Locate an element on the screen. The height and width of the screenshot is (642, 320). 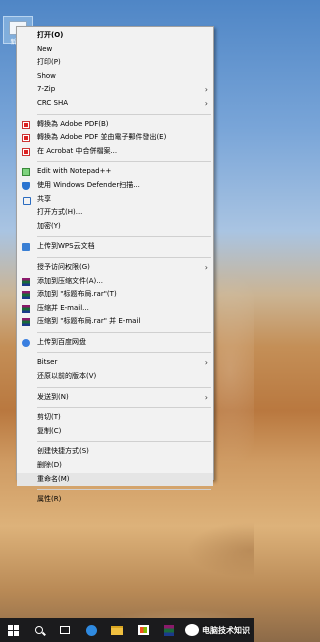
menu-item: 剪切(T) is located at coordinates (115, 418).